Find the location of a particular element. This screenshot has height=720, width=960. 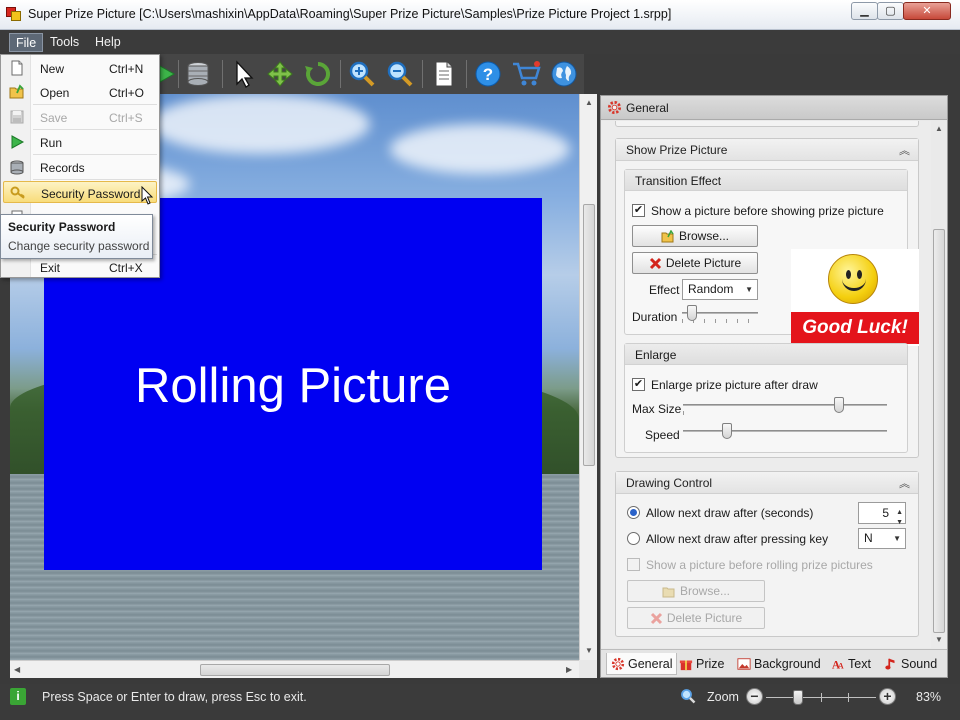

duration-slider is located at coordinates (720, 315).